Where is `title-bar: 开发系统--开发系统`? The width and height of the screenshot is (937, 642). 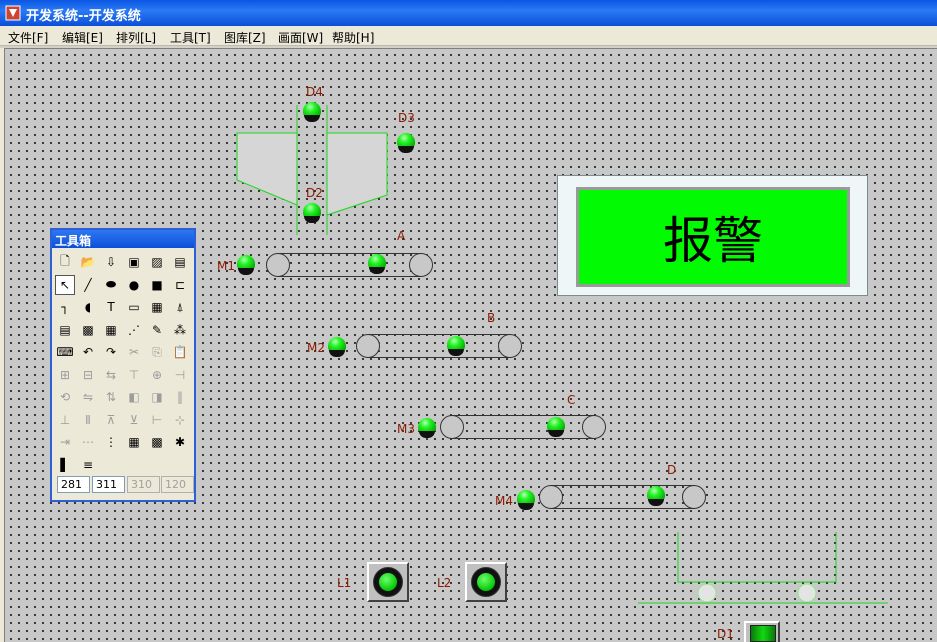 title-bar: 开发系统--开发系统 is located at coordinates (468, 13).